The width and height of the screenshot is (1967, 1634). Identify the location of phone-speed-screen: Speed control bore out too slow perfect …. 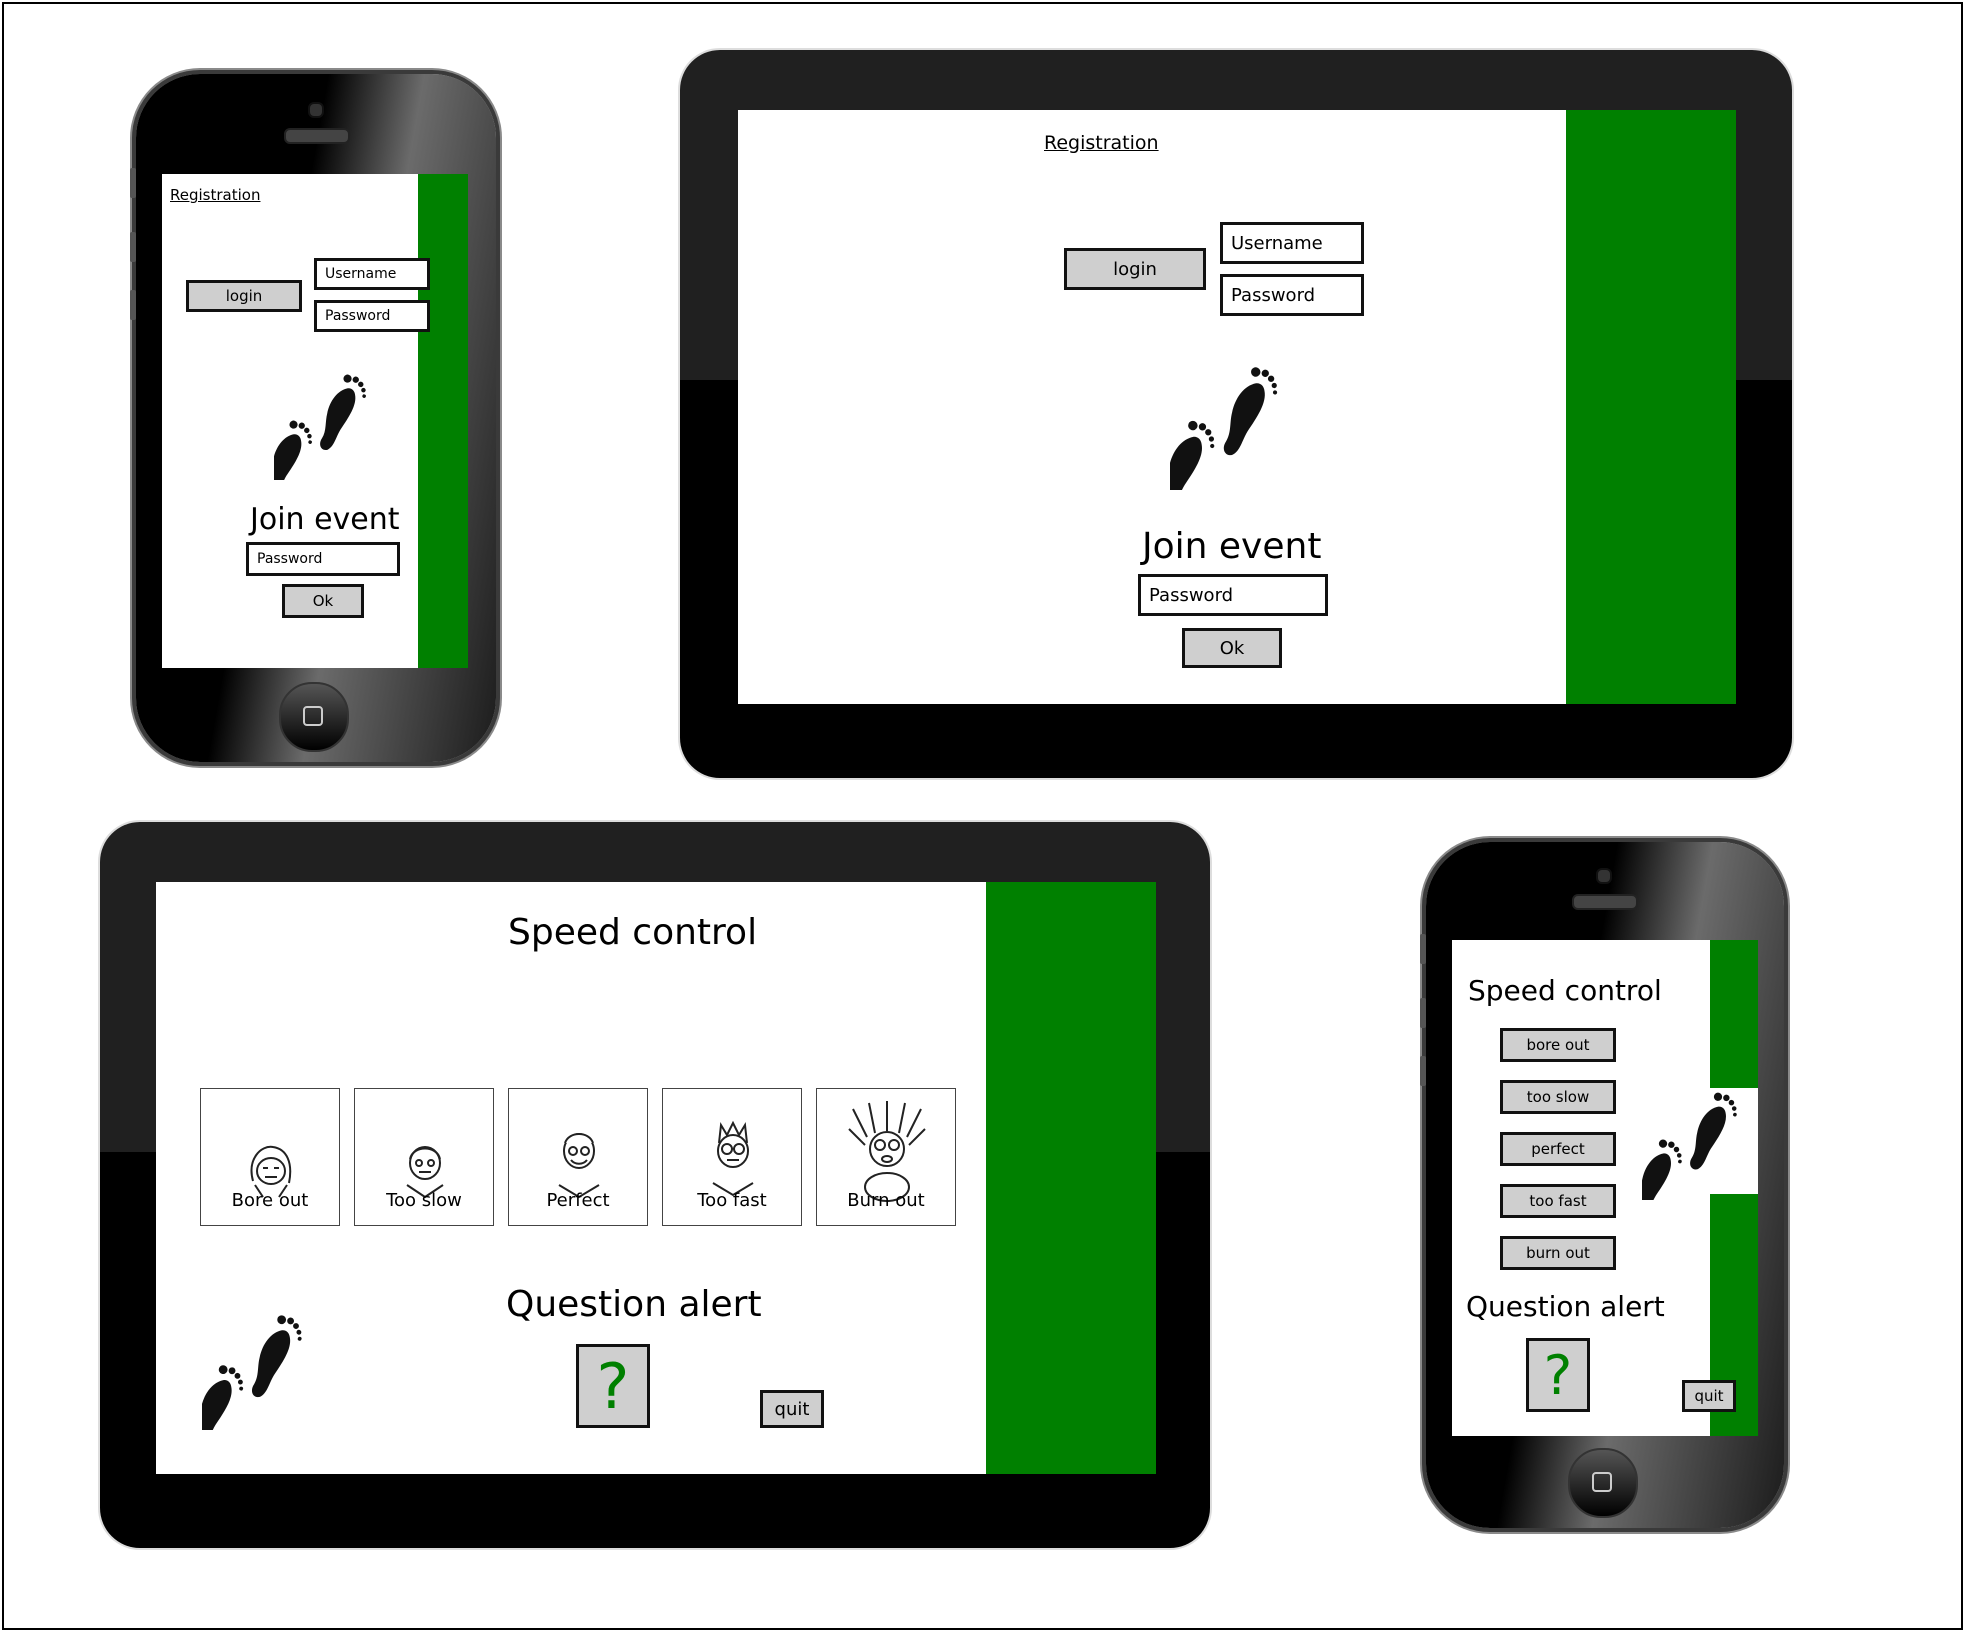
(1605, 1188).